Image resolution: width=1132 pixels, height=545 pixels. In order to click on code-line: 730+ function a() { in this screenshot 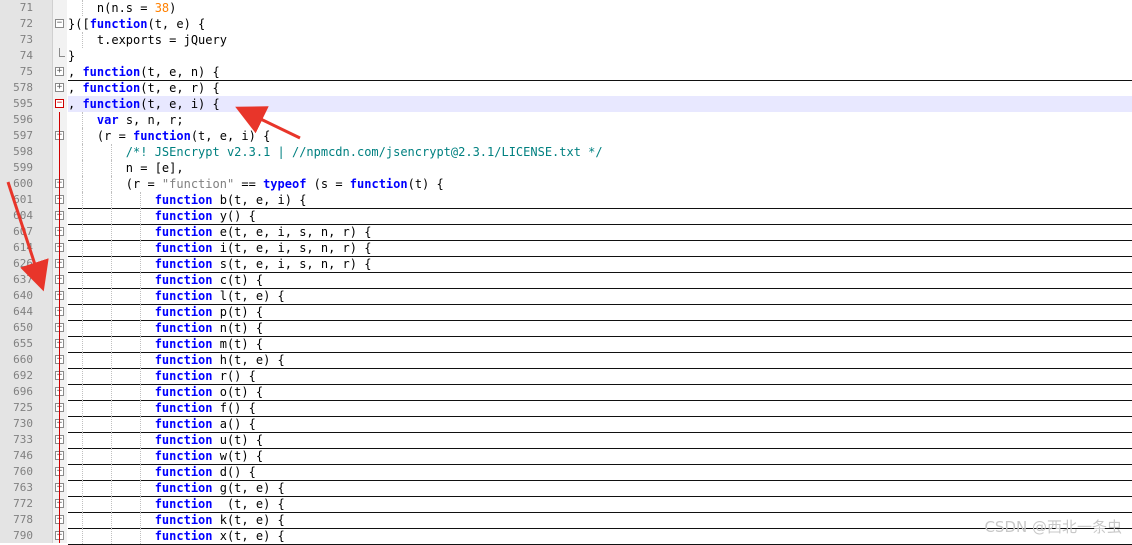, I will do `click(566, 424)`.